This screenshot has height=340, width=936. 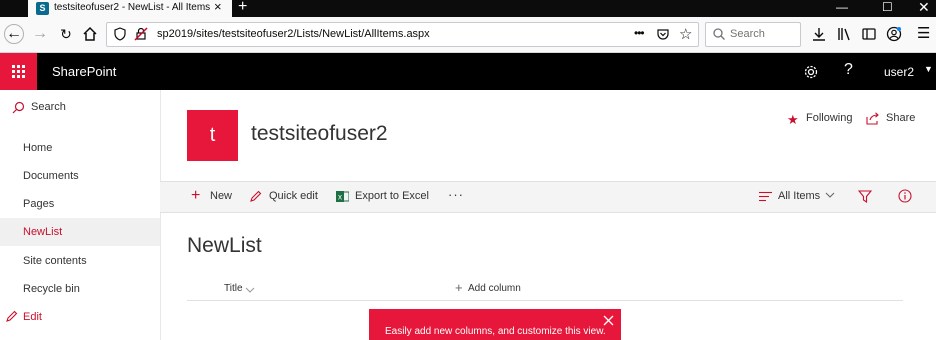 I want to click on column-header-title: Title, so click(x=233, y=288).